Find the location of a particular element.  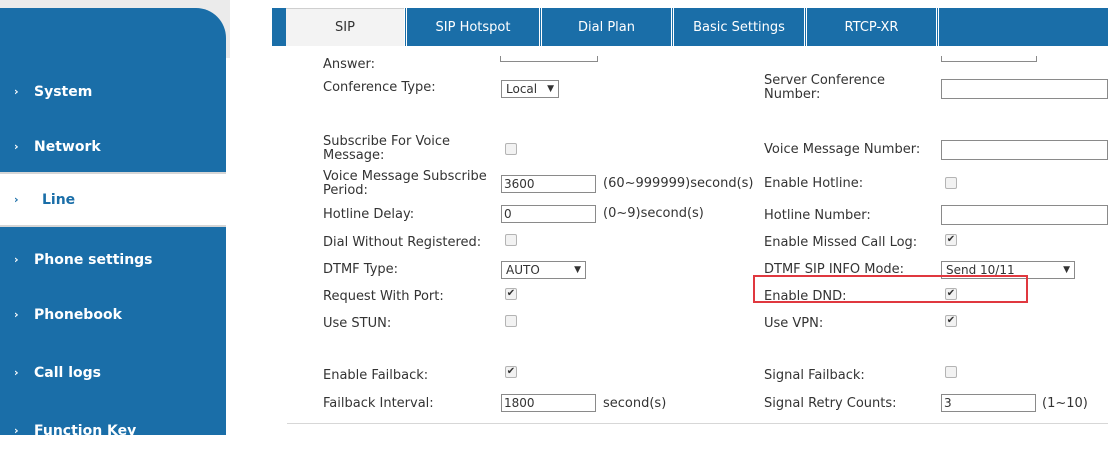

answer-input-partial is located at coordinates (549, 59).